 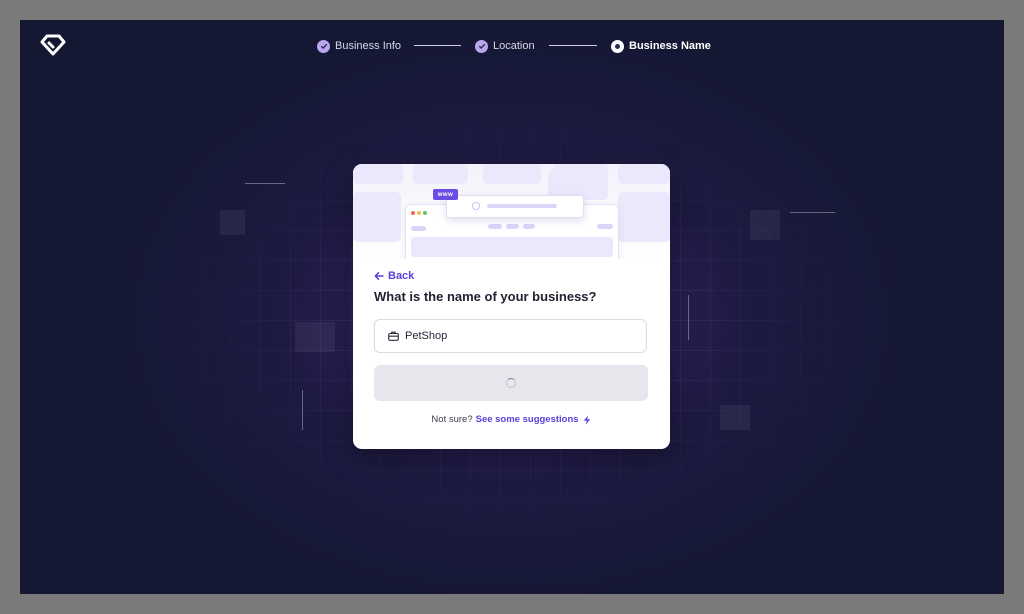 I want to click on back-label: Back, so click(x=401, y=276).